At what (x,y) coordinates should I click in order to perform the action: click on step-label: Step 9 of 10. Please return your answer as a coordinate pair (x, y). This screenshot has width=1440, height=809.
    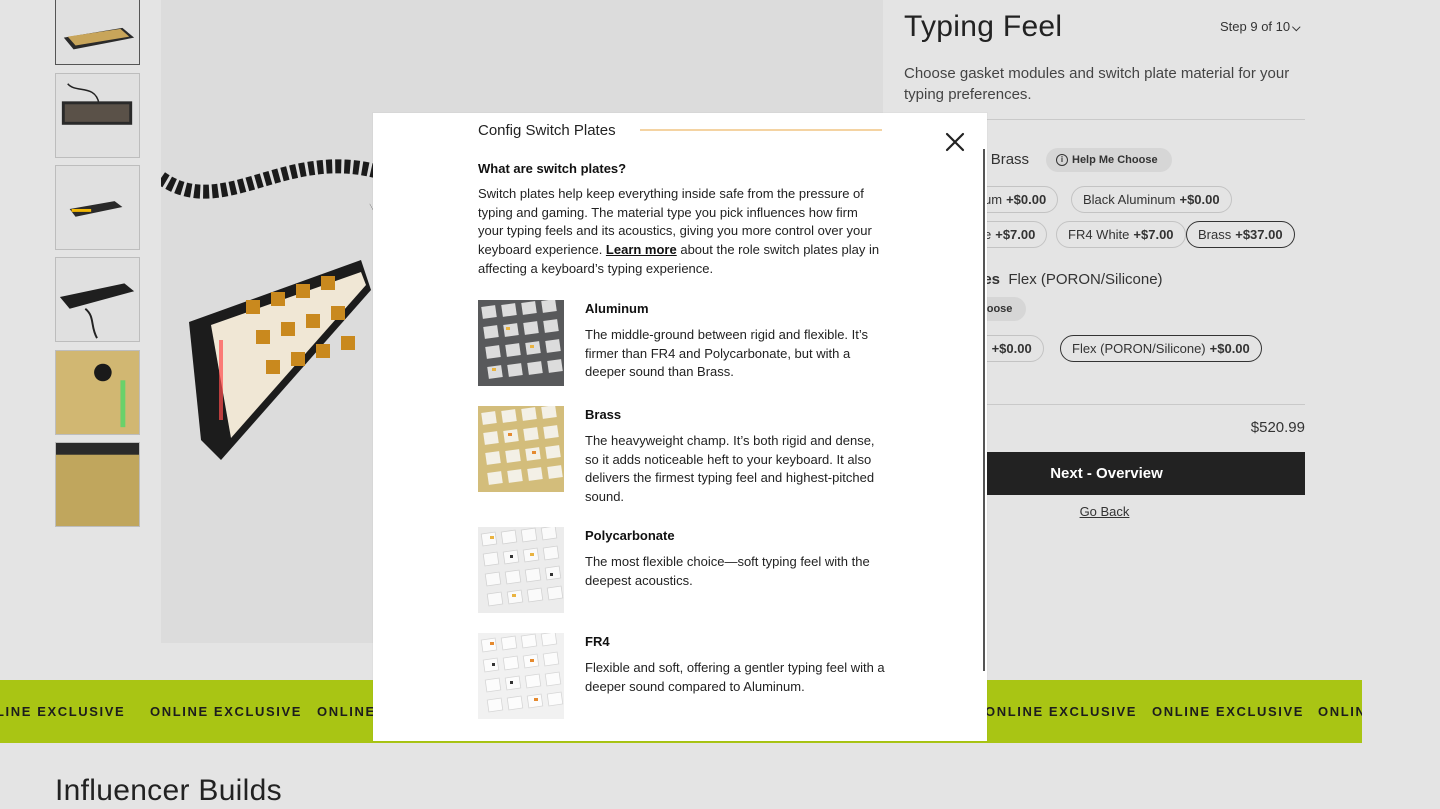
    Looking at the image, I should click on (1255, 26).